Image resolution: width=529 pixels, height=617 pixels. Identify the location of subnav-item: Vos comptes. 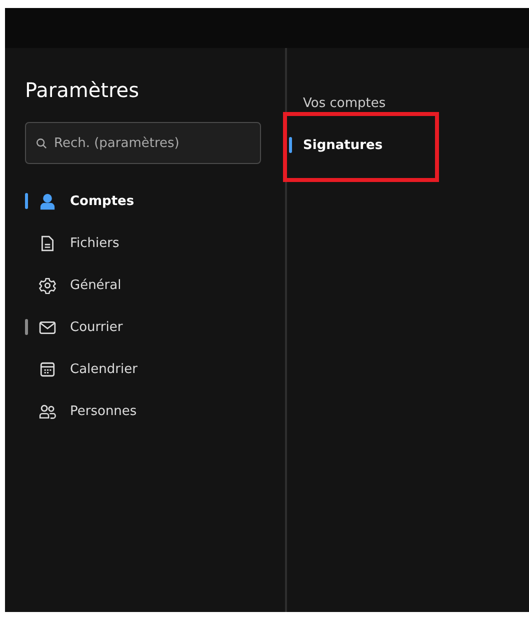
(342, 103).